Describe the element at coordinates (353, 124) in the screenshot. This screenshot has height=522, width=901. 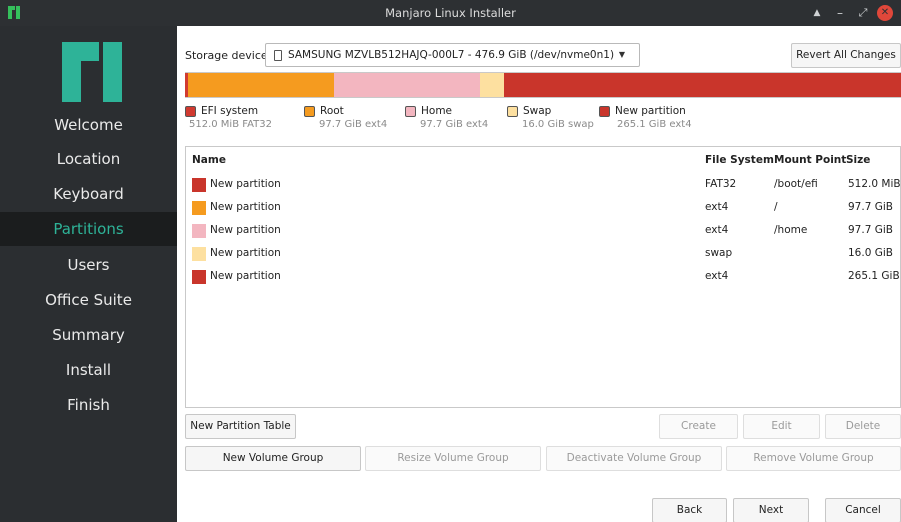
I see `legend-detail-root: 97.7 GiB ext4` at that location.